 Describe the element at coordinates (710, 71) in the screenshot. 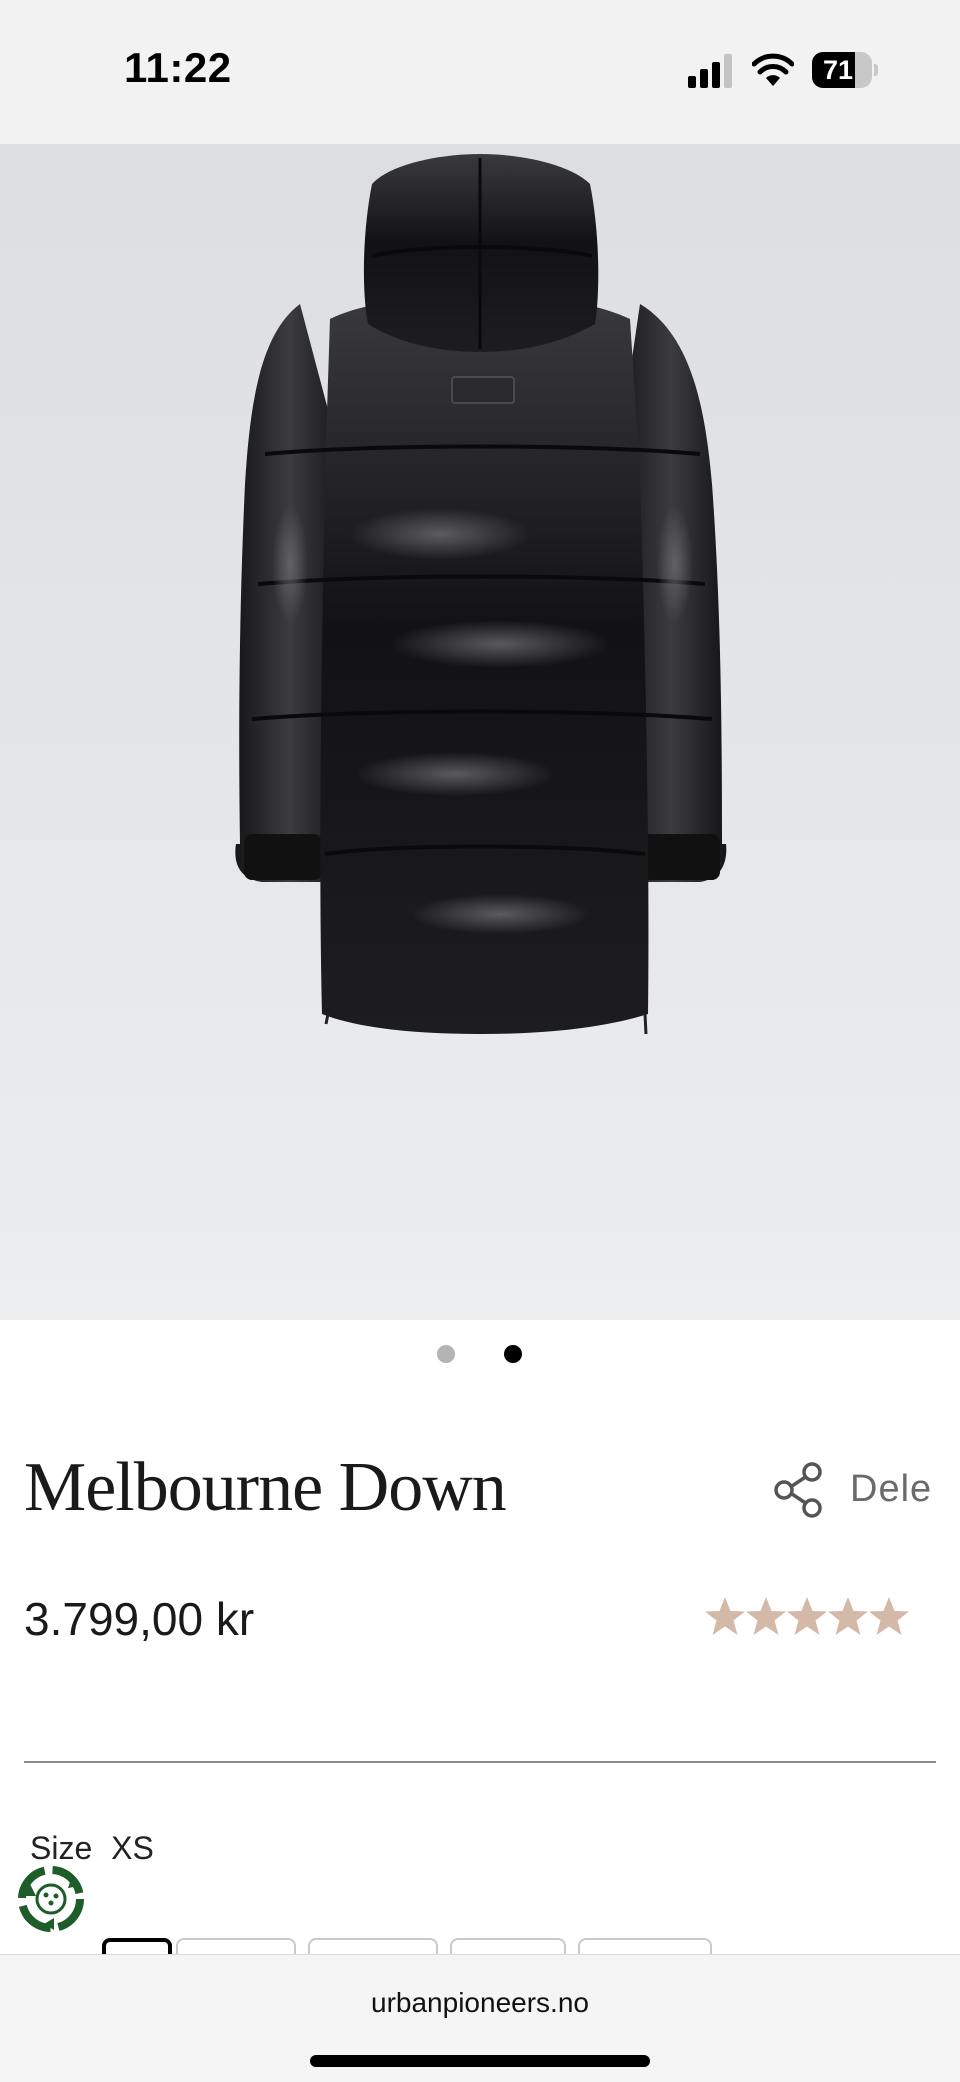

I see `cellular-signal-icon` at that location.